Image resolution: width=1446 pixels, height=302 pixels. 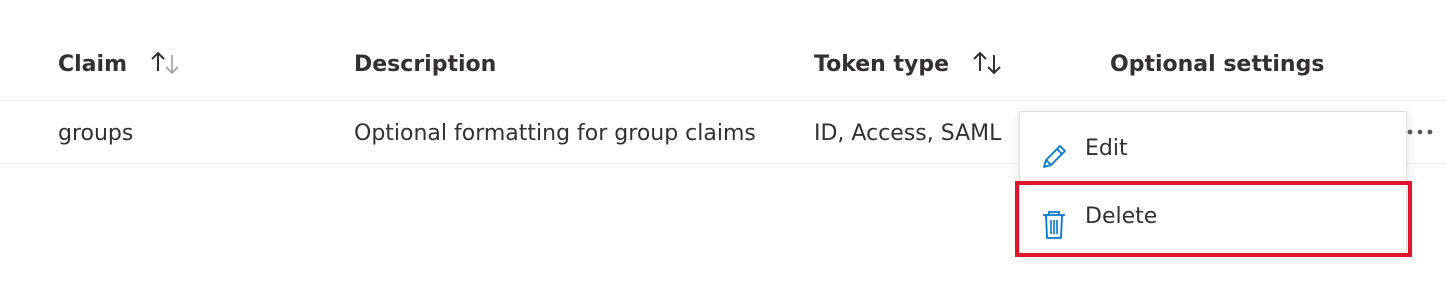 I want to click on column-header-label: Claim, so click(x=92, y=64).